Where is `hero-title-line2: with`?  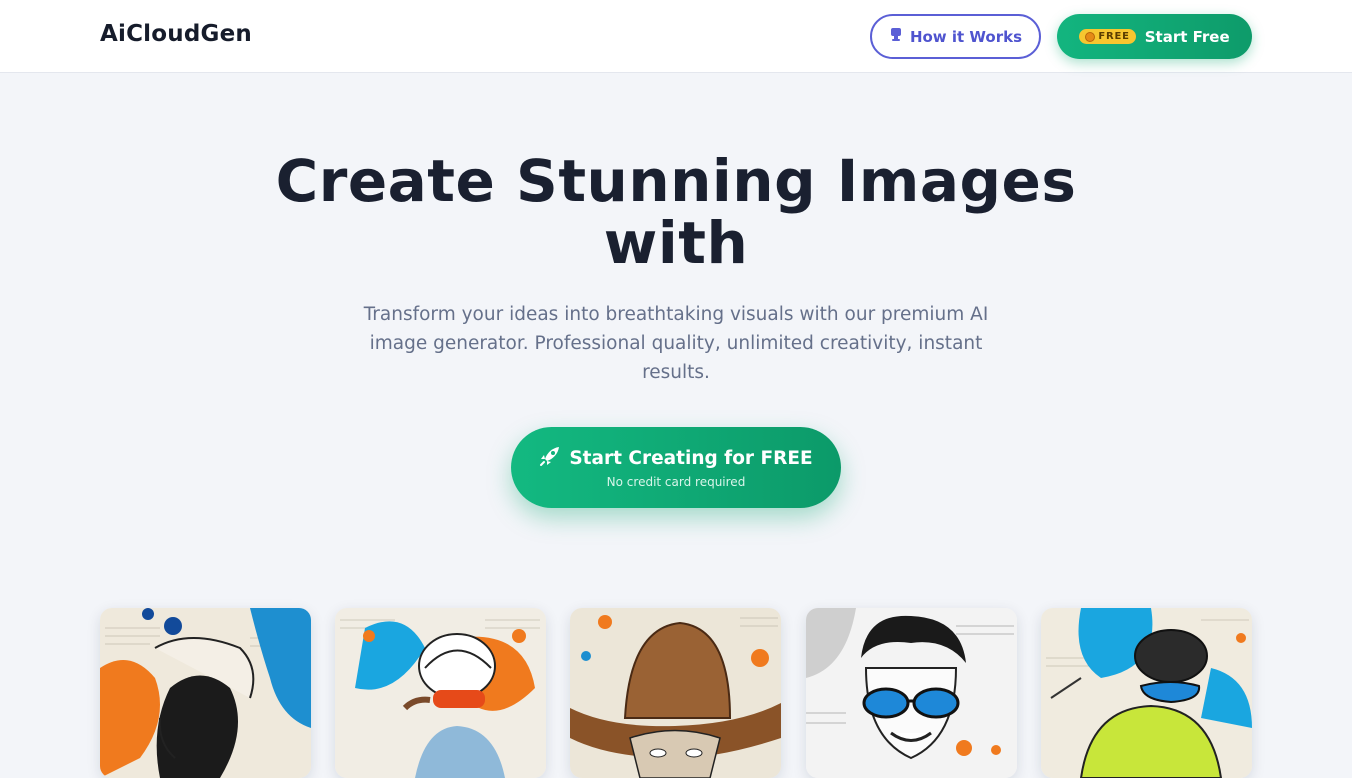 hero-title-line2: with is located at coordinates (676, 243).